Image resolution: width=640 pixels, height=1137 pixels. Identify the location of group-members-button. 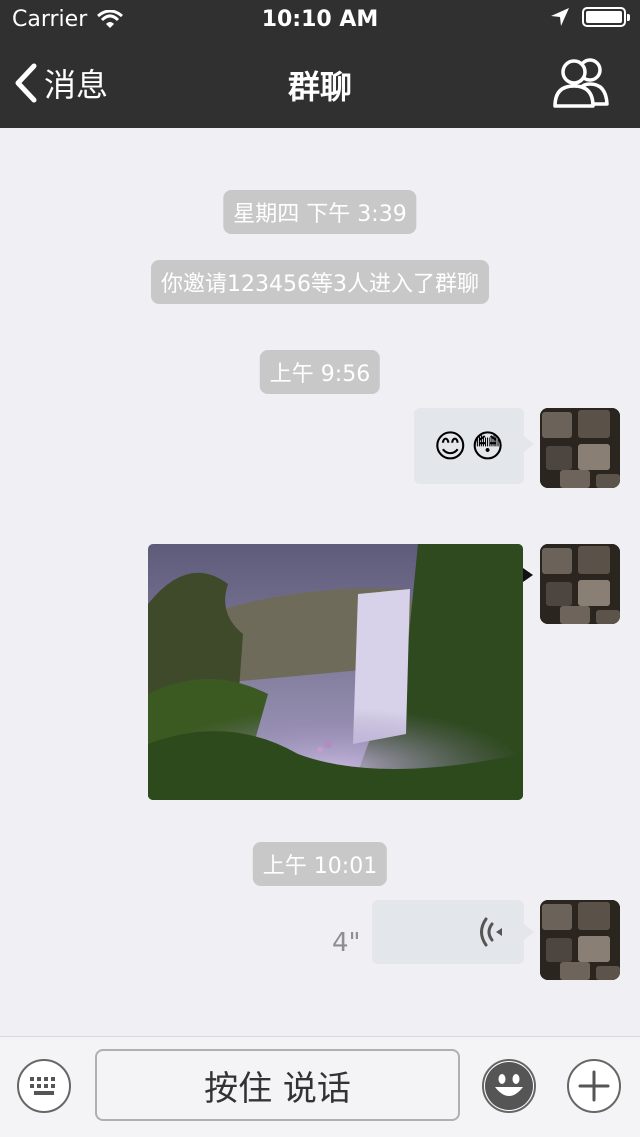
(581, 84).